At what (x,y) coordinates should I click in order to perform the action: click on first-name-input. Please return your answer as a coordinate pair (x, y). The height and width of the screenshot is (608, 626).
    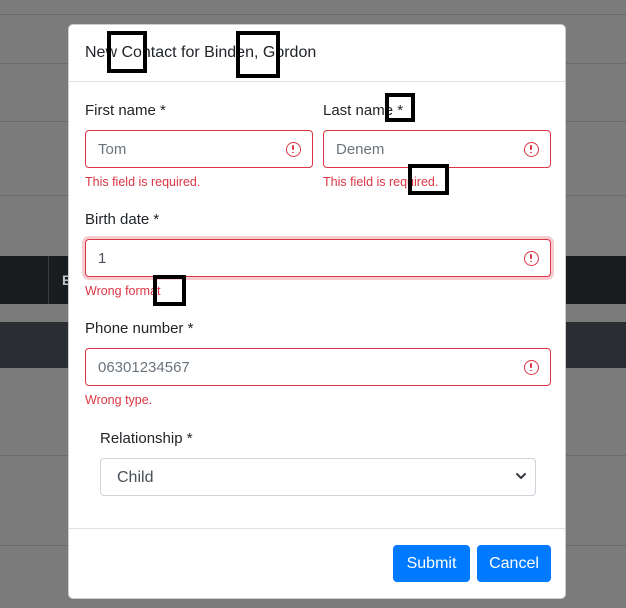
    Looking at the image, I should click on (199, 149).